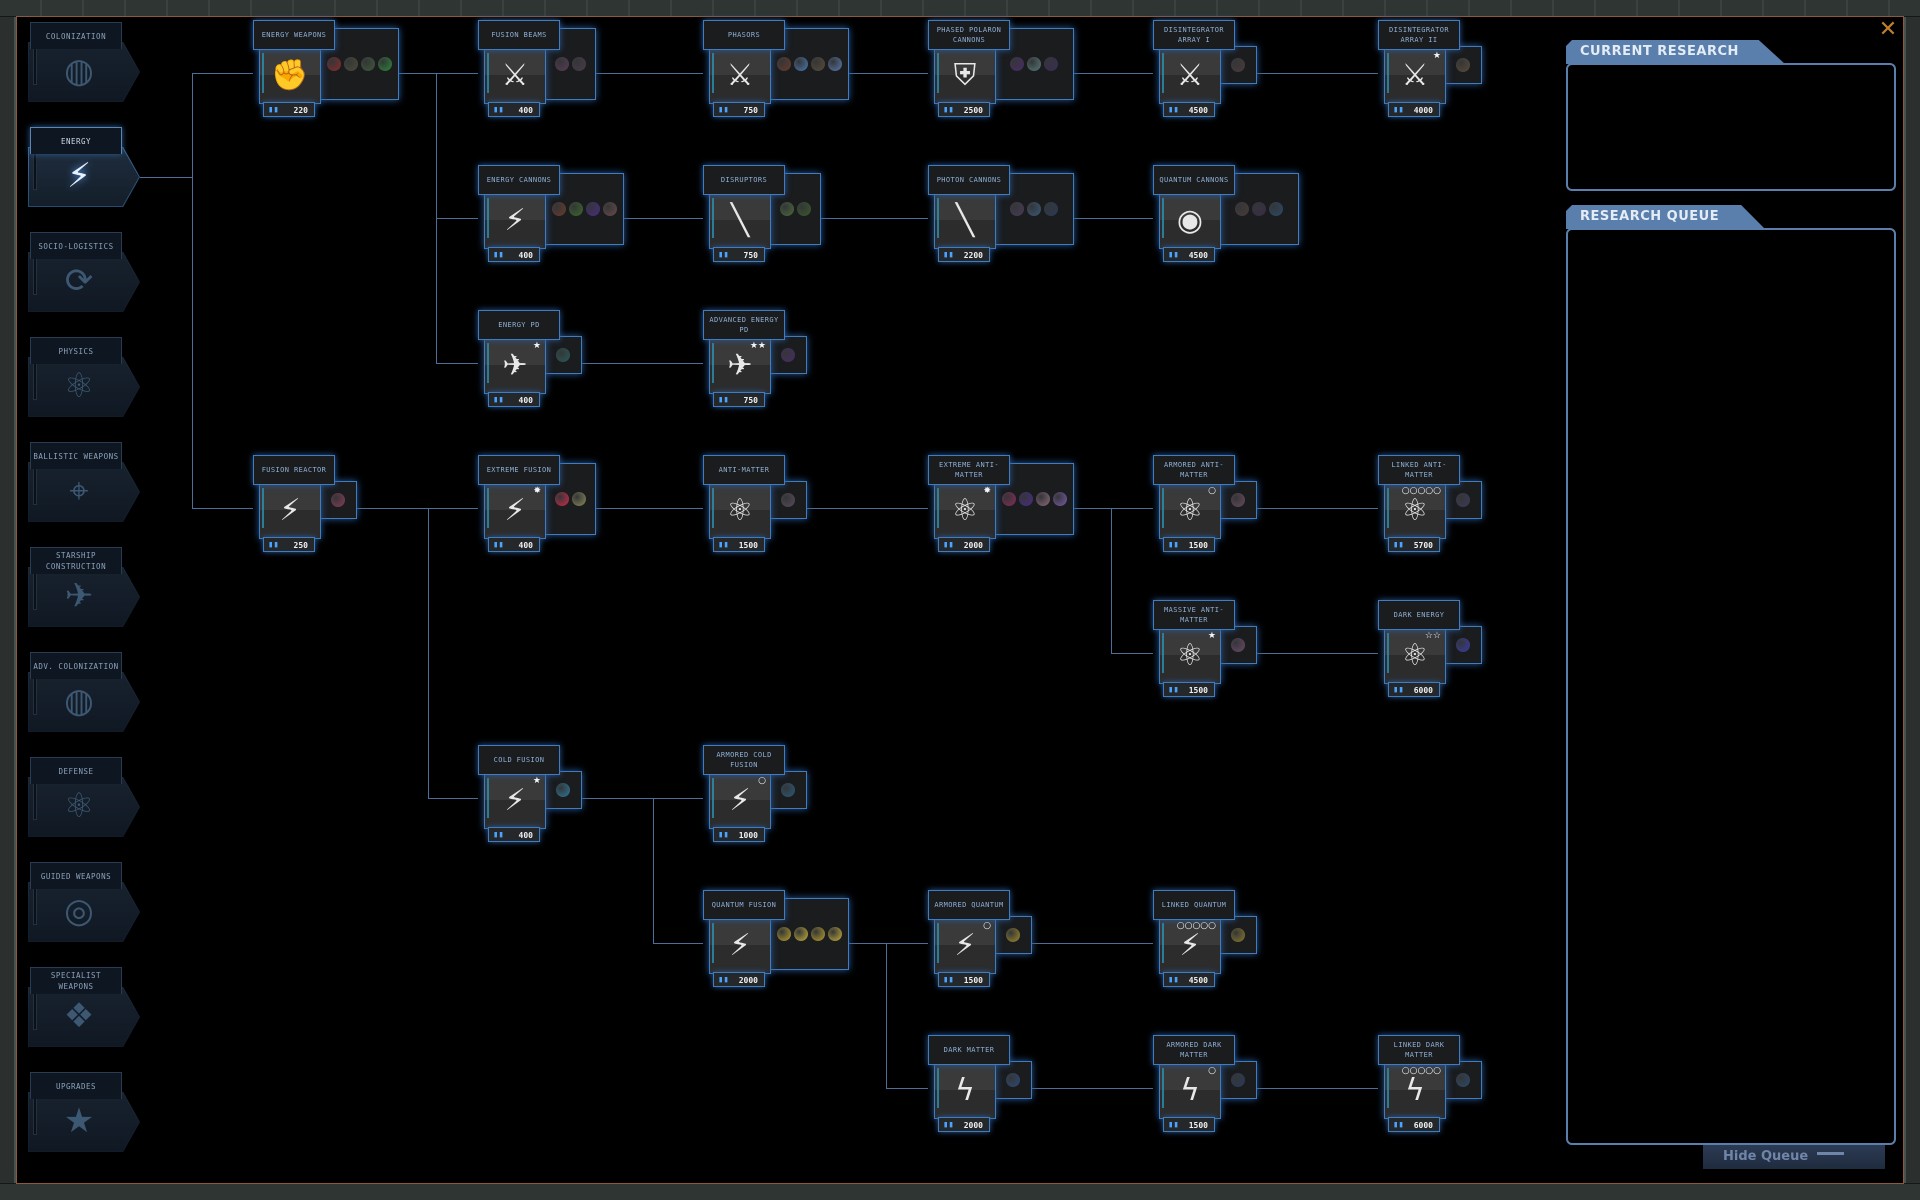  What do you see at coordinates (783, 795) in the screenshot?
I see `tech-node-armored-cold-fusion: ⚡ ○ ▮▮ 1000 Armored Cold Fusion` at bounding box center [783, 795].